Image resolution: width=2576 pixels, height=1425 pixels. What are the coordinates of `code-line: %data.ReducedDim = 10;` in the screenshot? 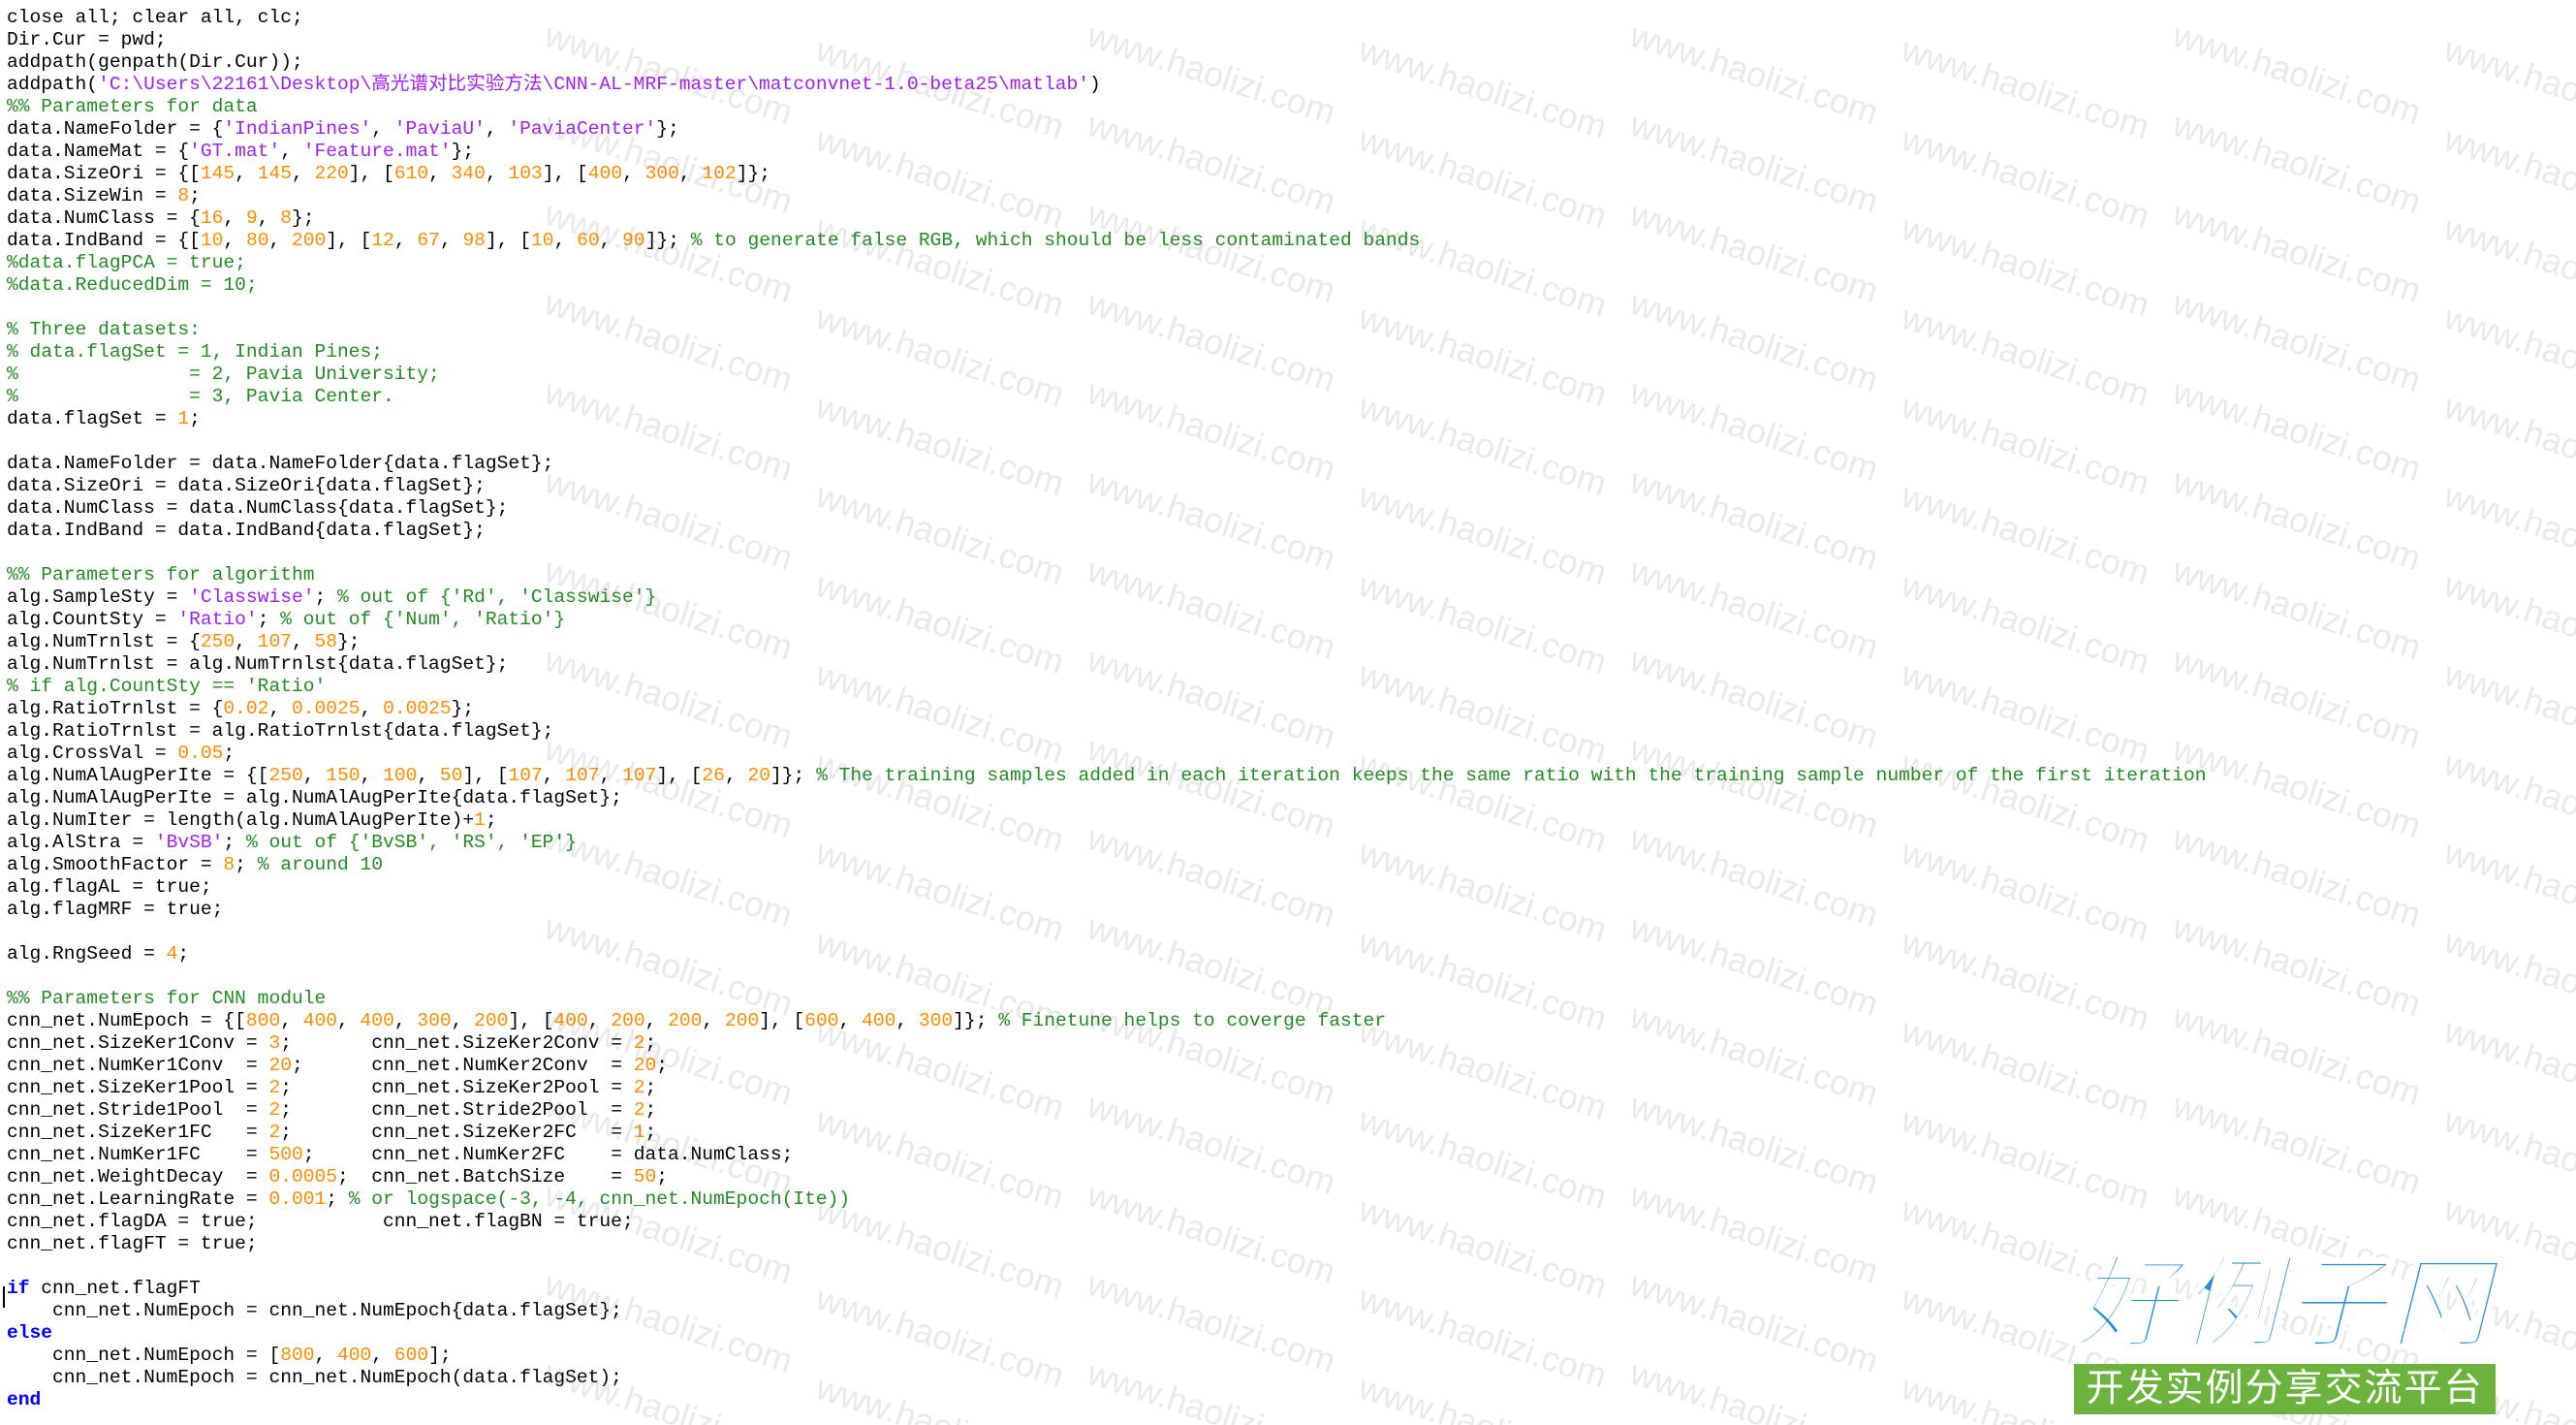 It's located at (1291, 286).